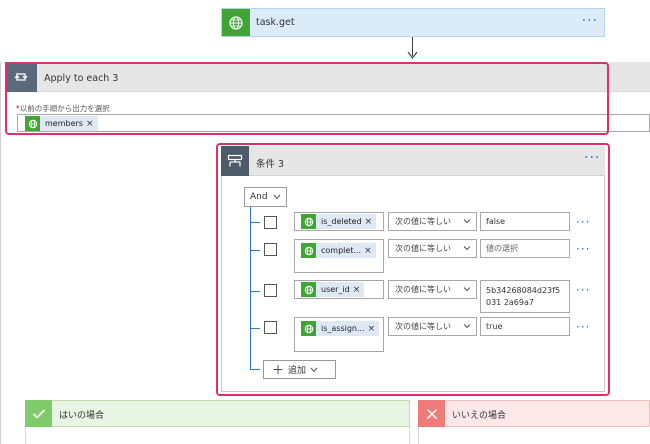 The width and height of the screenshot is (650, 444). Describe the element at coordinates (412, 55) in the screenshot. I see `flow-arrow-icon` at that location.